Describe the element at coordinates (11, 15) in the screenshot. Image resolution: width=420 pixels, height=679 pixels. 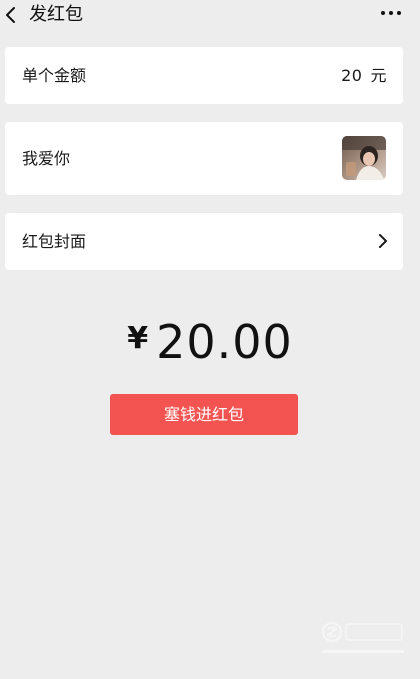
I see `back-icon` at that location.